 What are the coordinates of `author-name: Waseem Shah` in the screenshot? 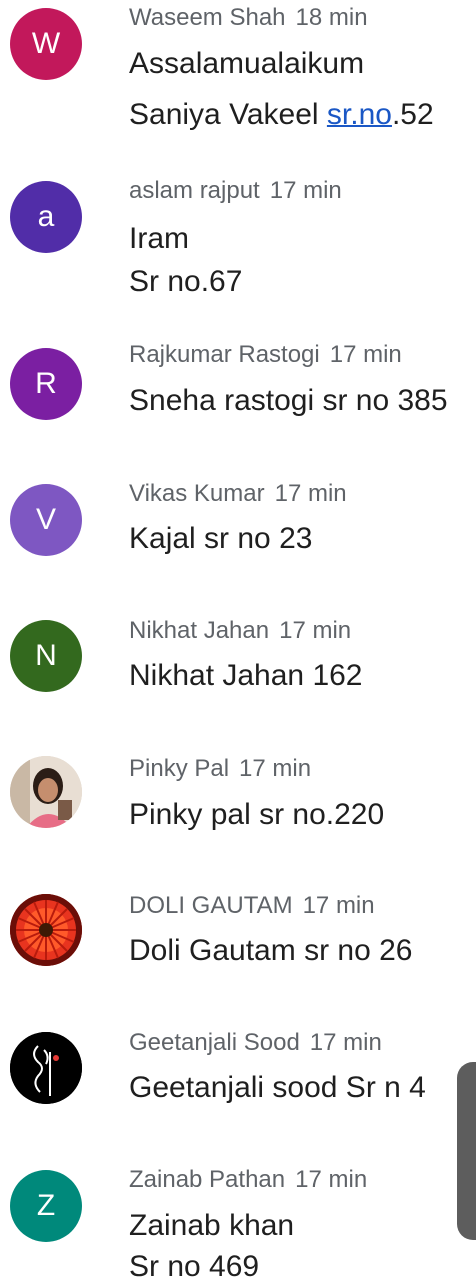 It's located at (207, 17).